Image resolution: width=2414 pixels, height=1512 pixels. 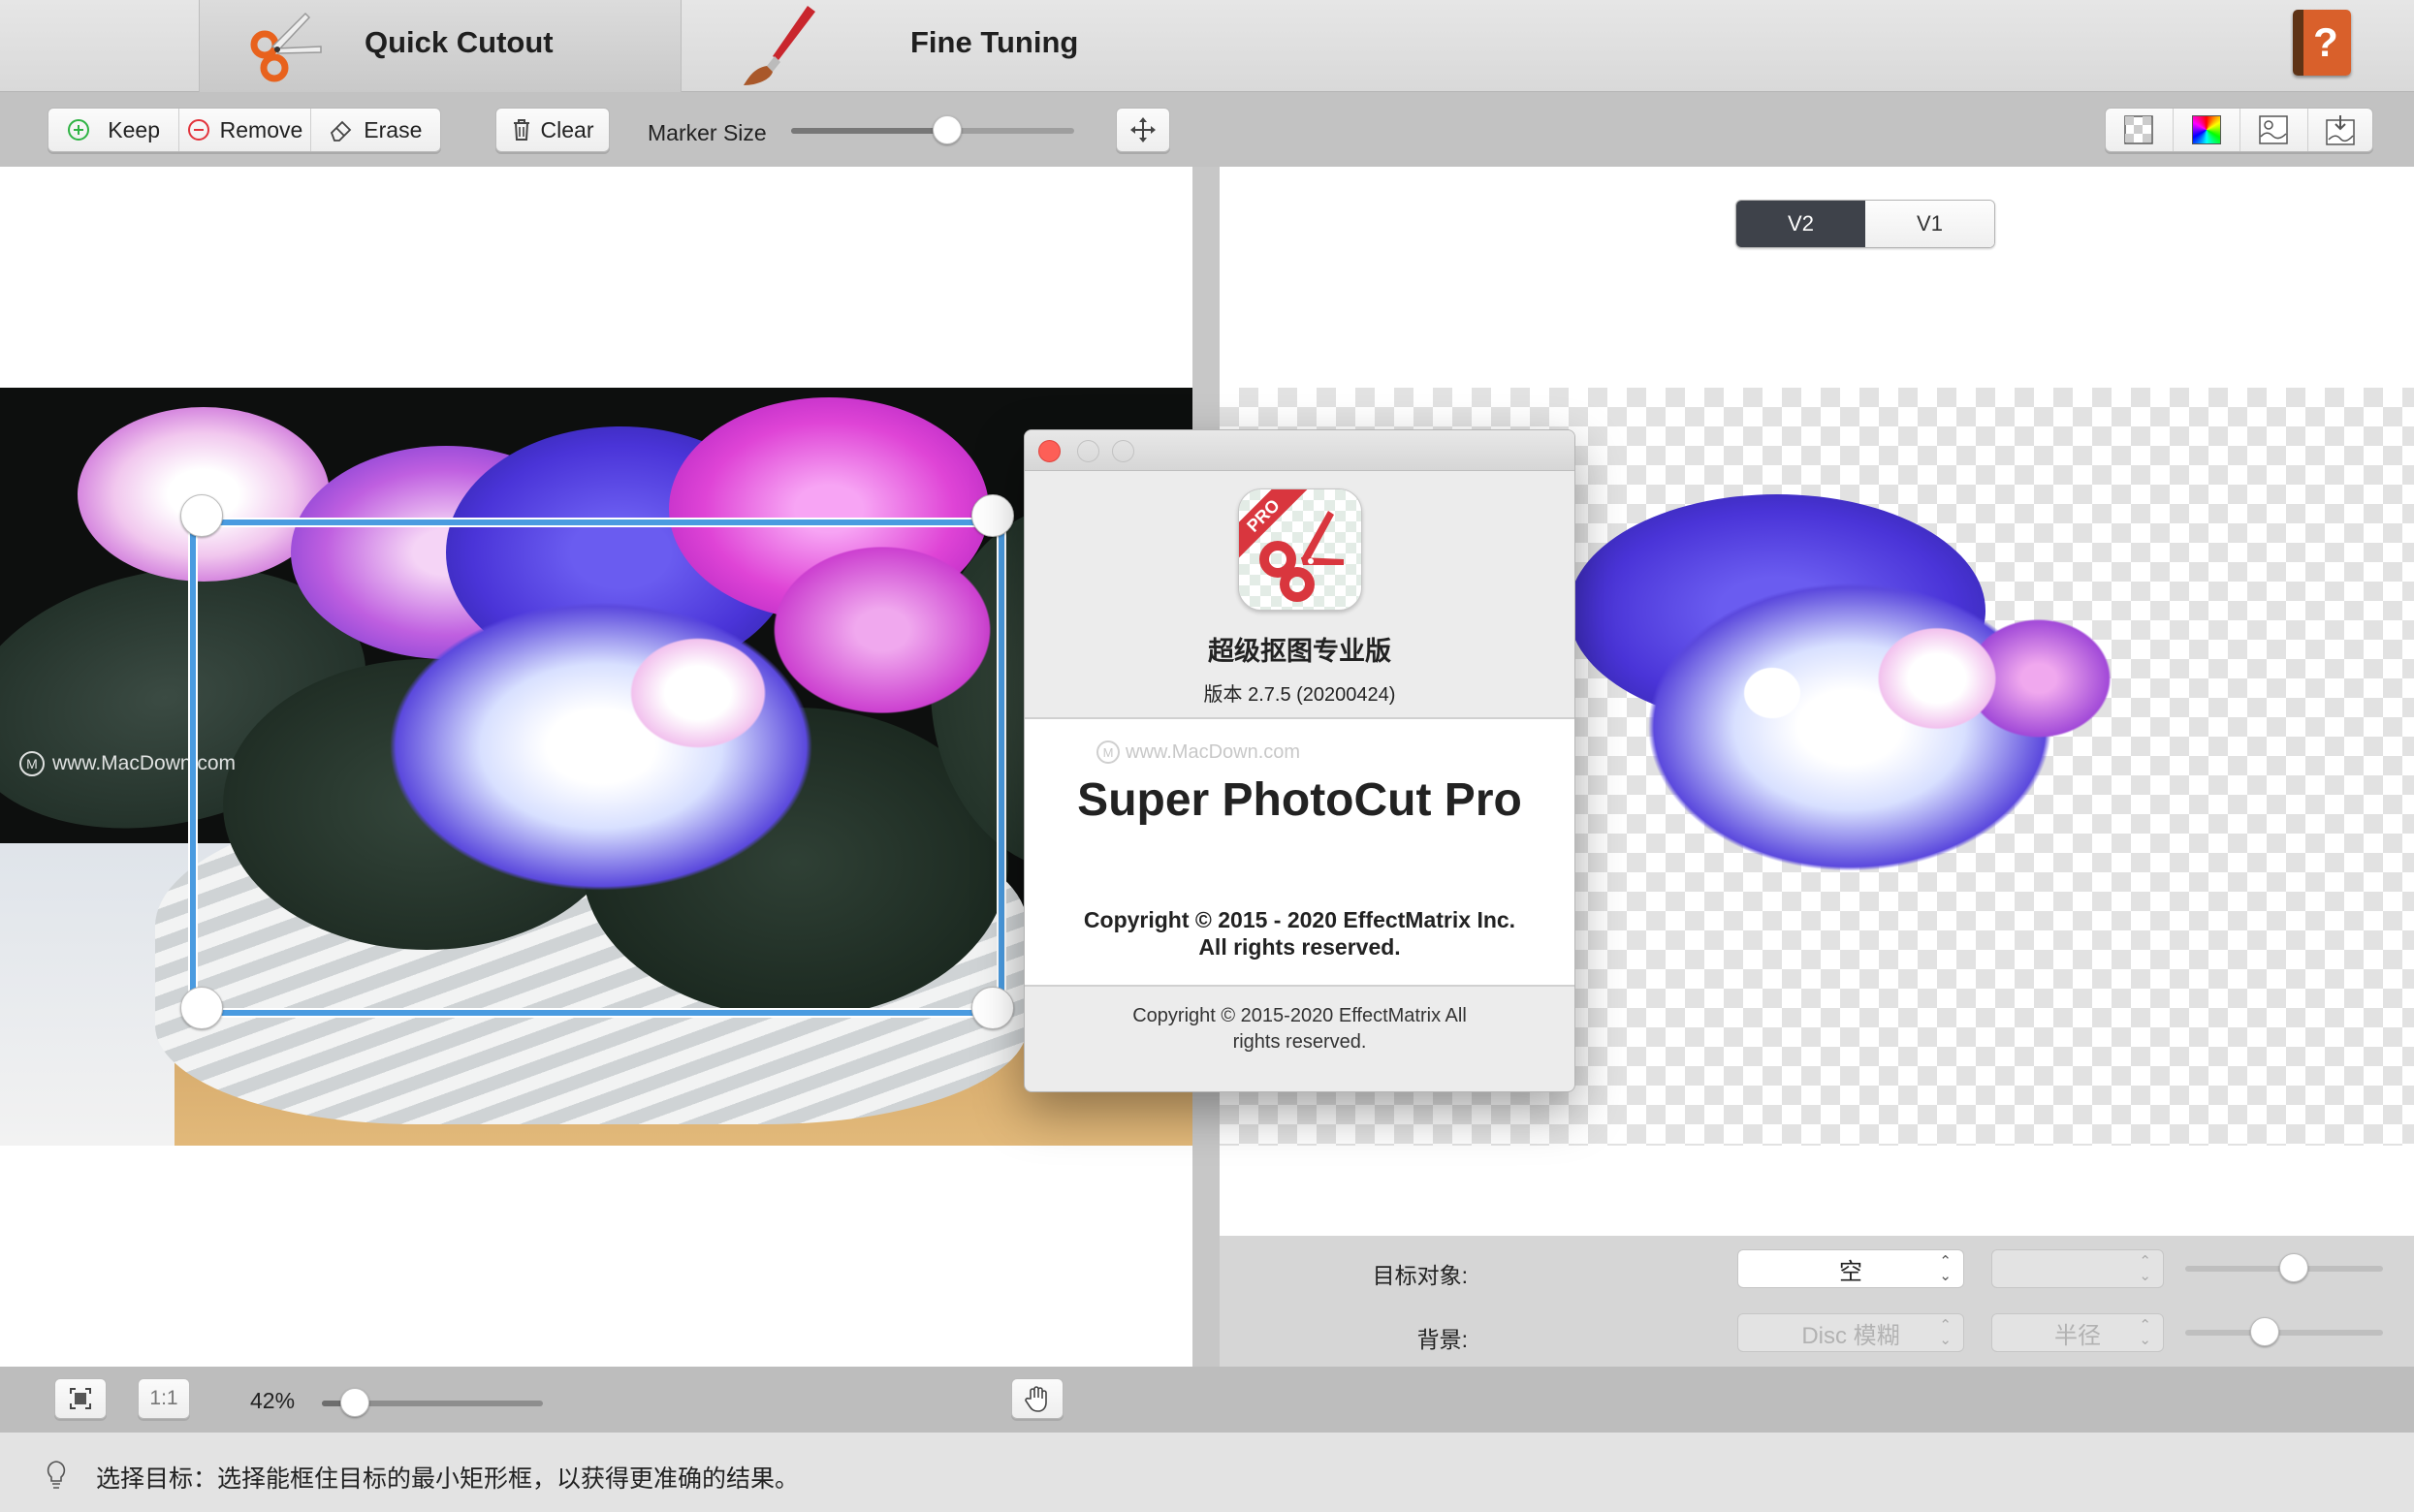 I want to click on eraser-icon, so click(x=341, y=131).